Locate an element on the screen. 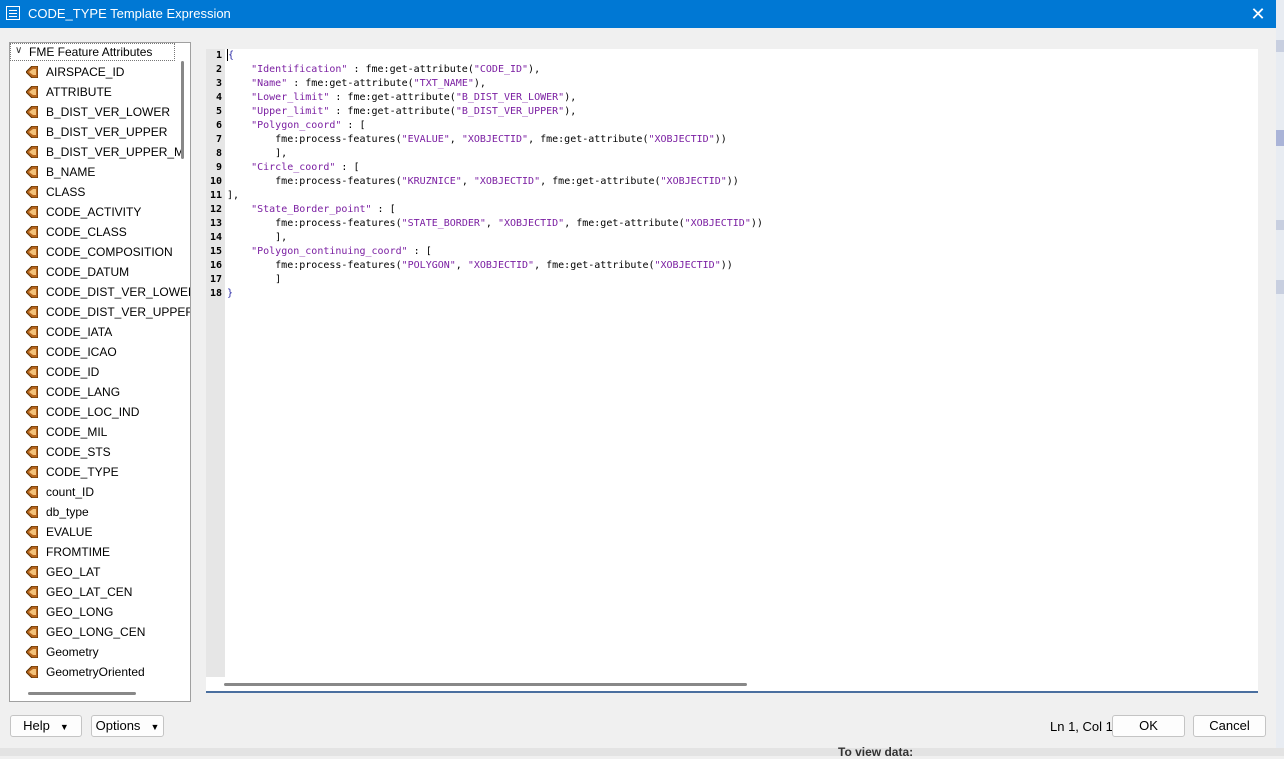 This screenshot has width=1284, height=759. code-line: "Polygon_coord" : [ is located at coordinates (742, 126).